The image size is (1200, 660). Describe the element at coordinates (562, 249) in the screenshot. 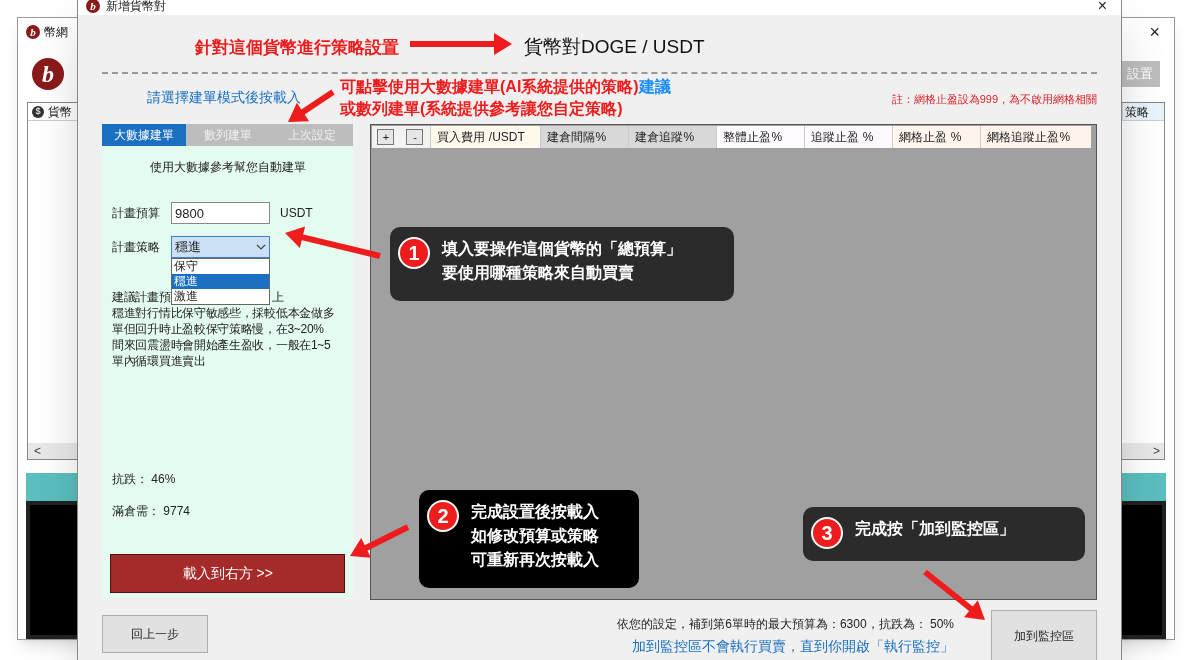

I see `callout-text: 填入要操作這個貨幣的「總預算」` at that location.